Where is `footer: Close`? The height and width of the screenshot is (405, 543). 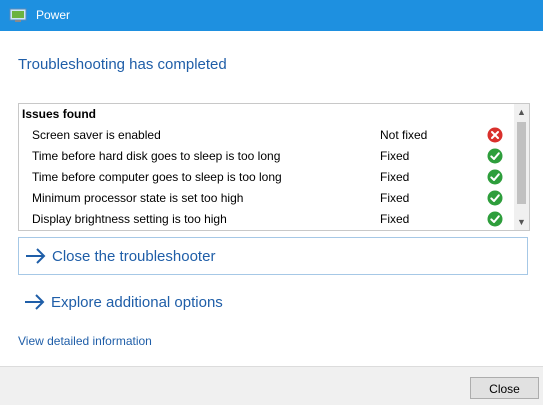 footer: Close is located at coordinates (271, 385).